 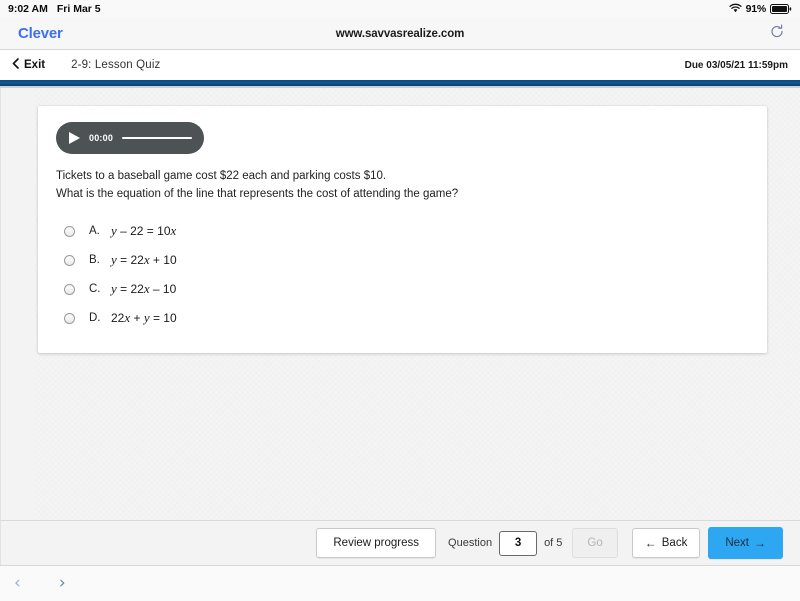 I want to click on audio-time-label: 00:00, so click(x=101, y=138).